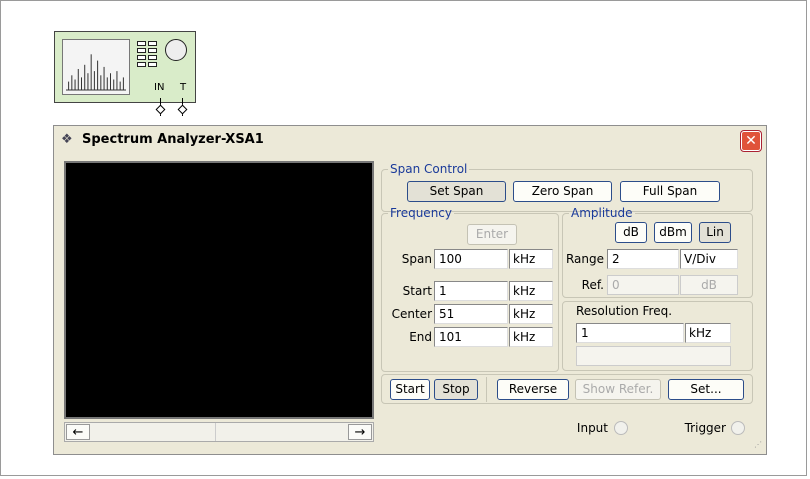 Image resolution: width=810 pixels, height=479 pixels. What do you see at coordinates (486, 389) in the screenshot?
I see `control-divider` at bounding box center [486, 389].